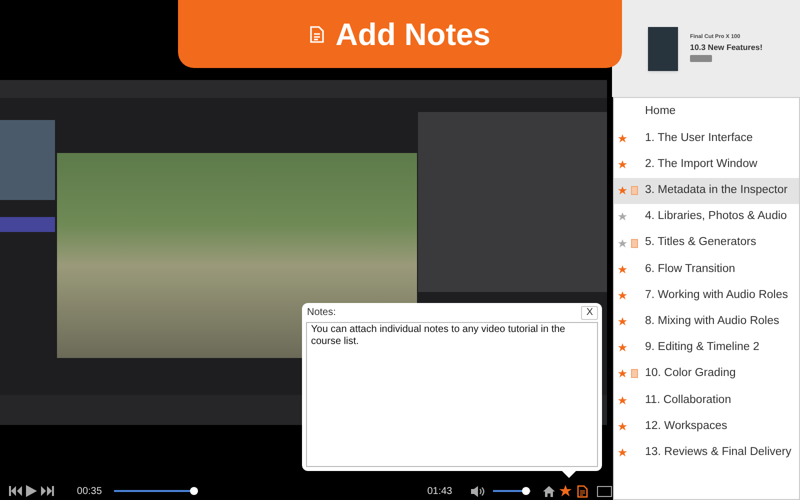 The width and height of the screenshot is (800, 500). I want to click on duration-time: 01:43, so click(439, 491).